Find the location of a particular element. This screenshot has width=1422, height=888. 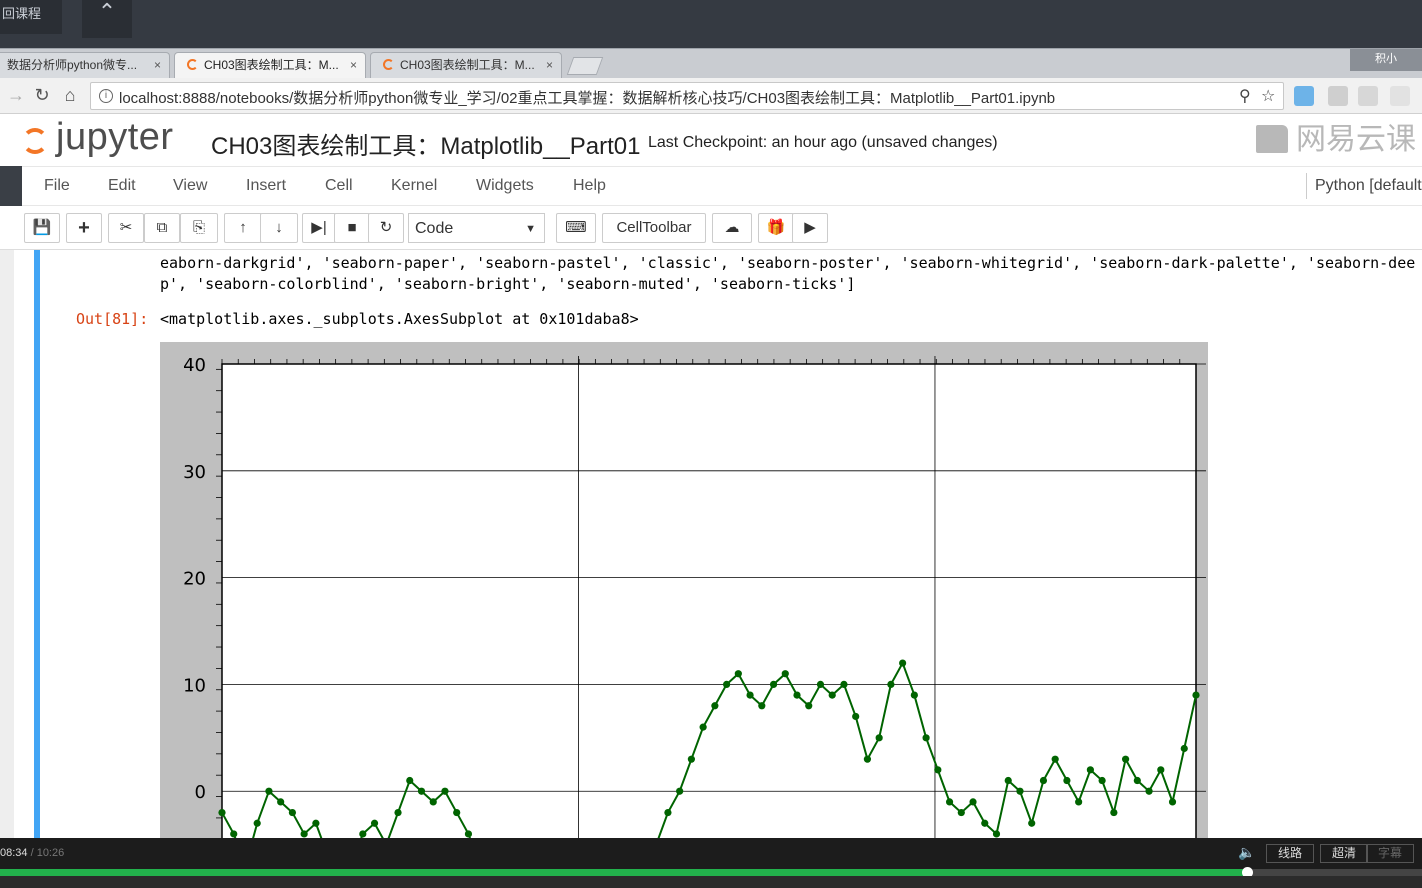

menu-help: Help is located at coordinates (589, 186).